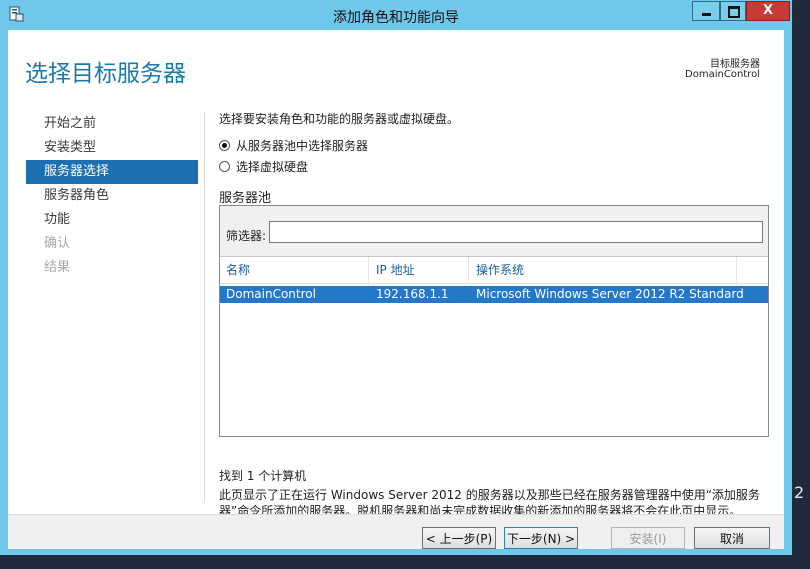  I want to click on option-server-pool: 从服务器池中选择服务器, so click(293, 145).